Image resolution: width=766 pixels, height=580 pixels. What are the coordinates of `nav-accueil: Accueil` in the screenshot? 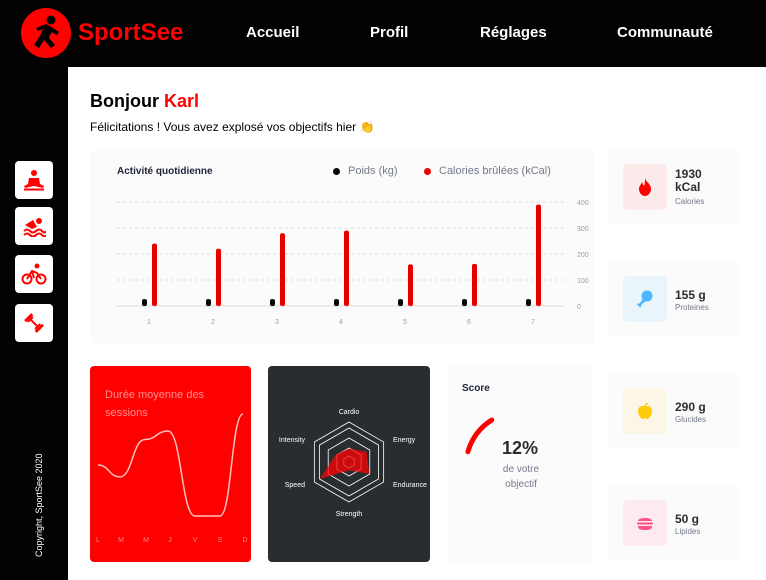 It's located at (272, 32).